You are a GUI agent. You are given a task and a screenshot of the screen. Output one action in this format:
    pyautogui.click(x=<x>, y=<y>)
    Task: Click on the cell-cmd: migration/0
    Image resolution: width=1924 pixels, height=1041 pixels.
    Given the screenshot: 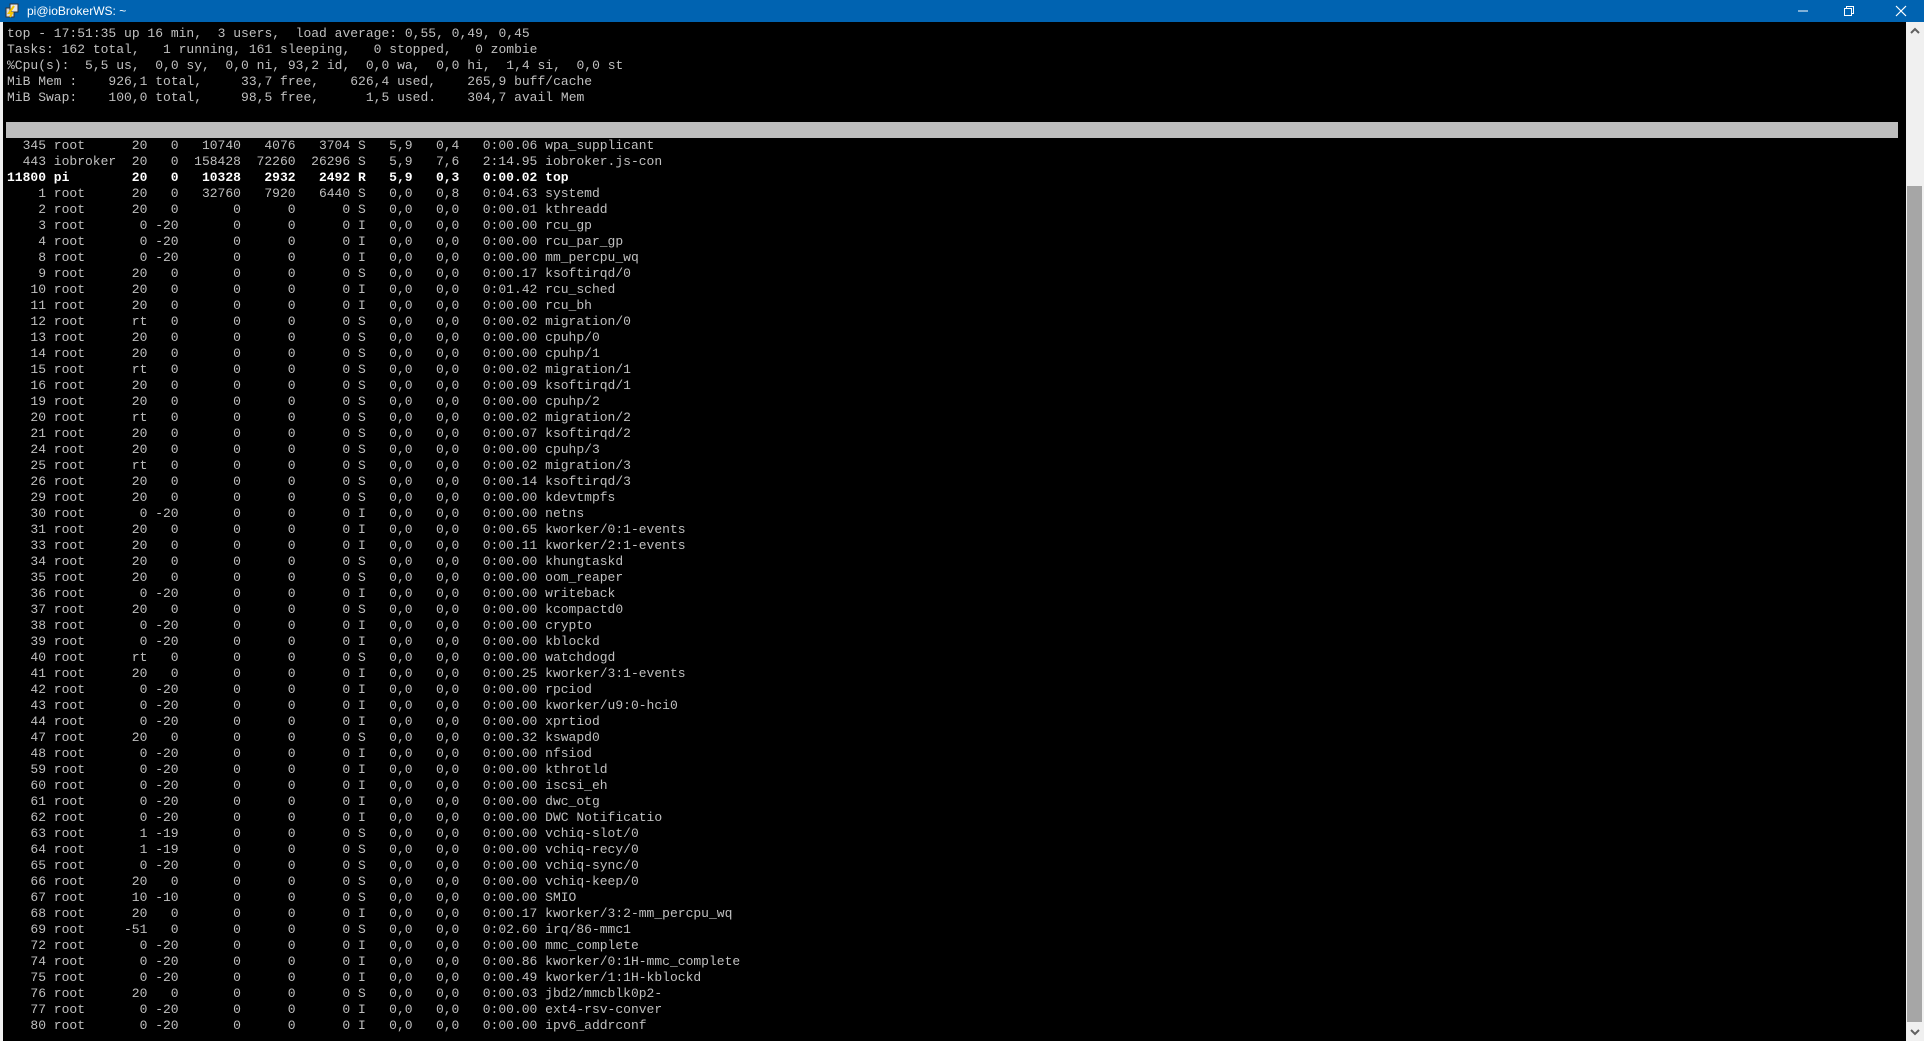 What is the action you would take?
    pyautogui.click(x=588, y=321)
    